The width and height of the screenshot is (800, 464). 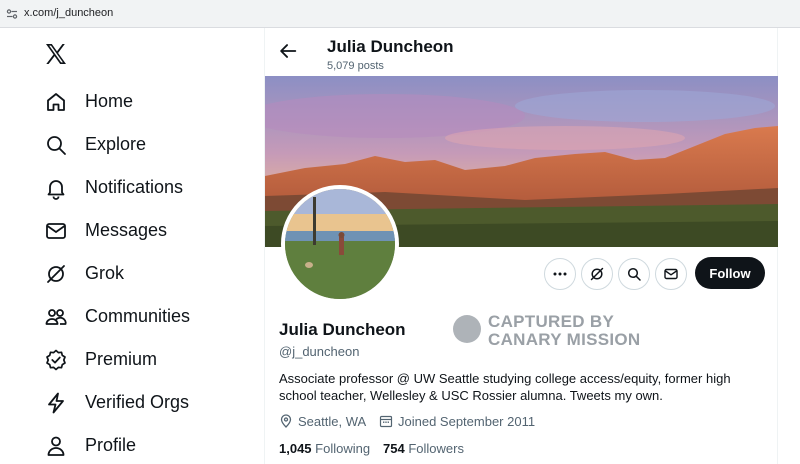 I want to click on lightning-icon, so click(x=56, y=403).